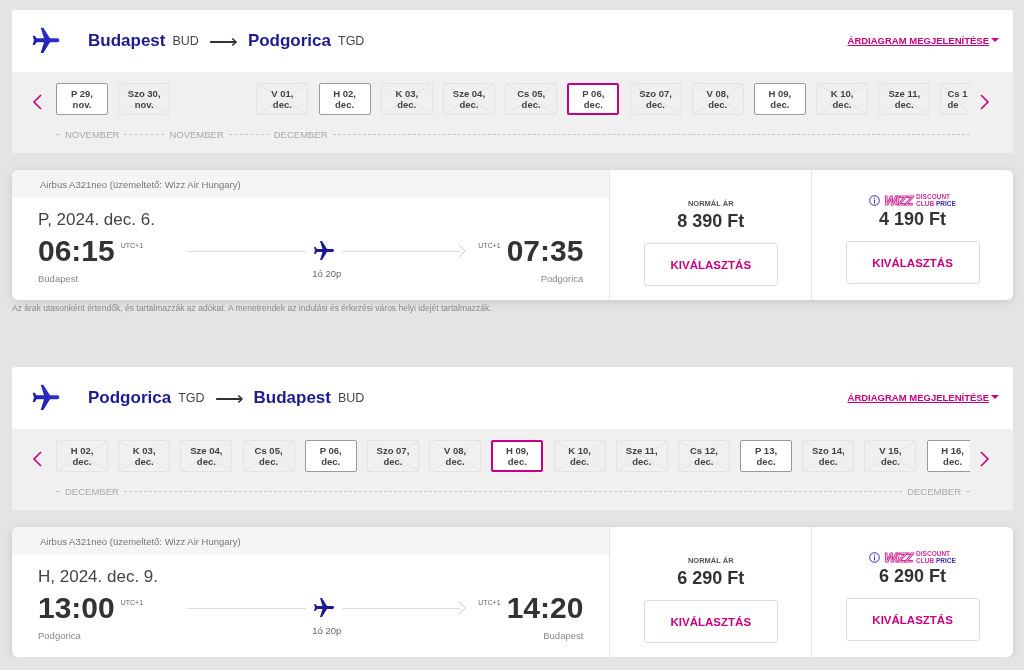 The width and height of the screenshot is (1024, 670). Describe the element at coordinates (76, 251) in the screenshot. I see `departure-time: 06:15` at that location.